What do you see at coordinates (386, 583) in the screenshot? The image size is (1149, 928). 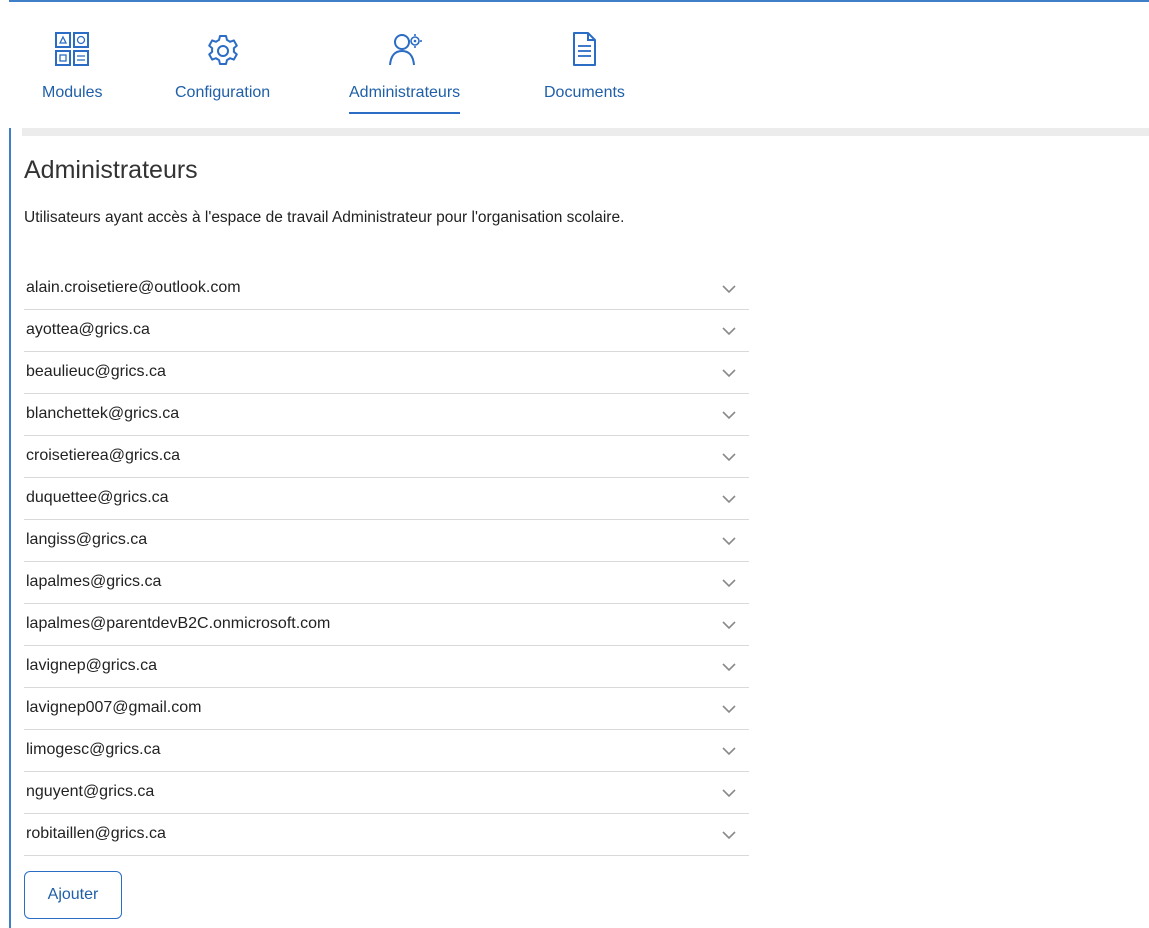 I see `admin-row: lapalmes@grics.ca` at bounding box center [386, 583].